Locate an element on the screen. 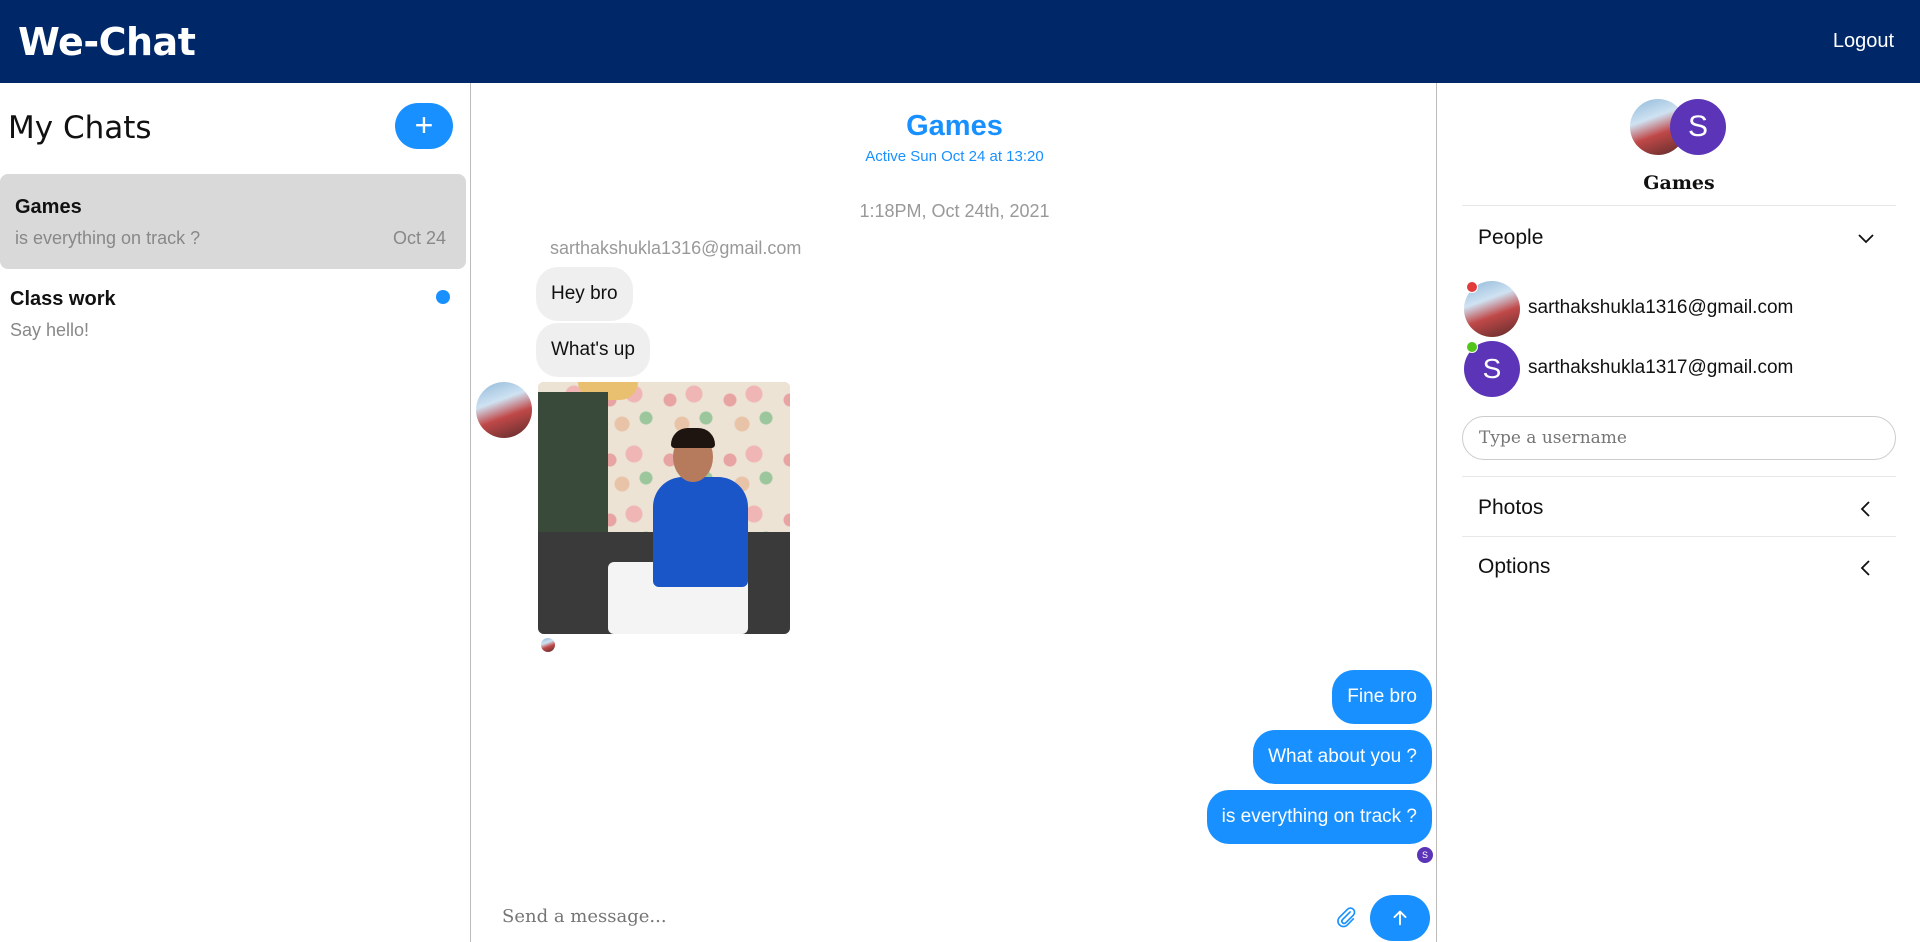 The height and width of the screenshot is (942, 1920). person-row: sarthakshukla1316@gmail.com is located at coordinates (1684, 309).